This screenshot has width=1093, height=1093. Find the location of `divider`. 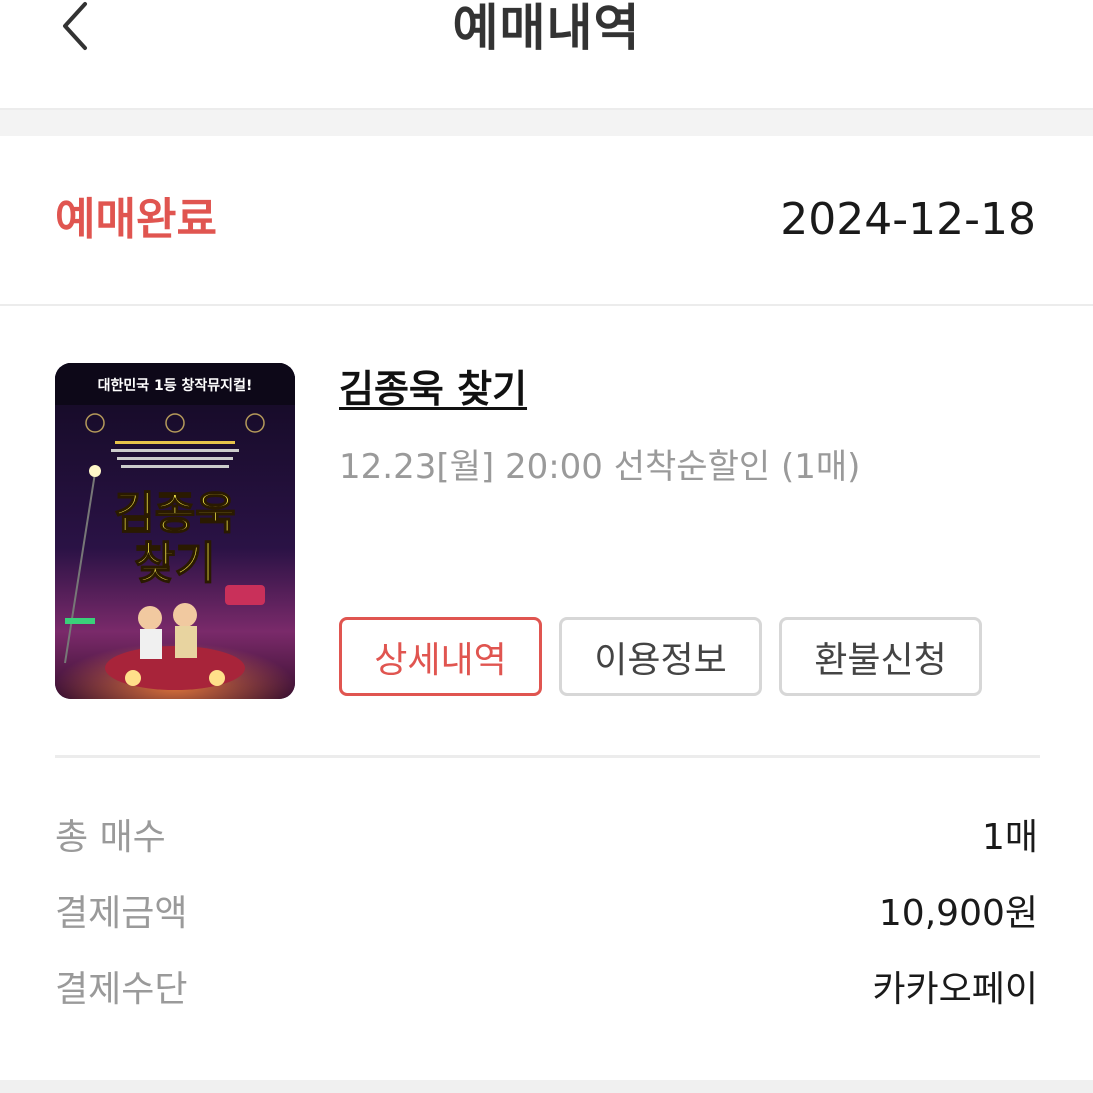

divider is located at coordinates (547, 756).